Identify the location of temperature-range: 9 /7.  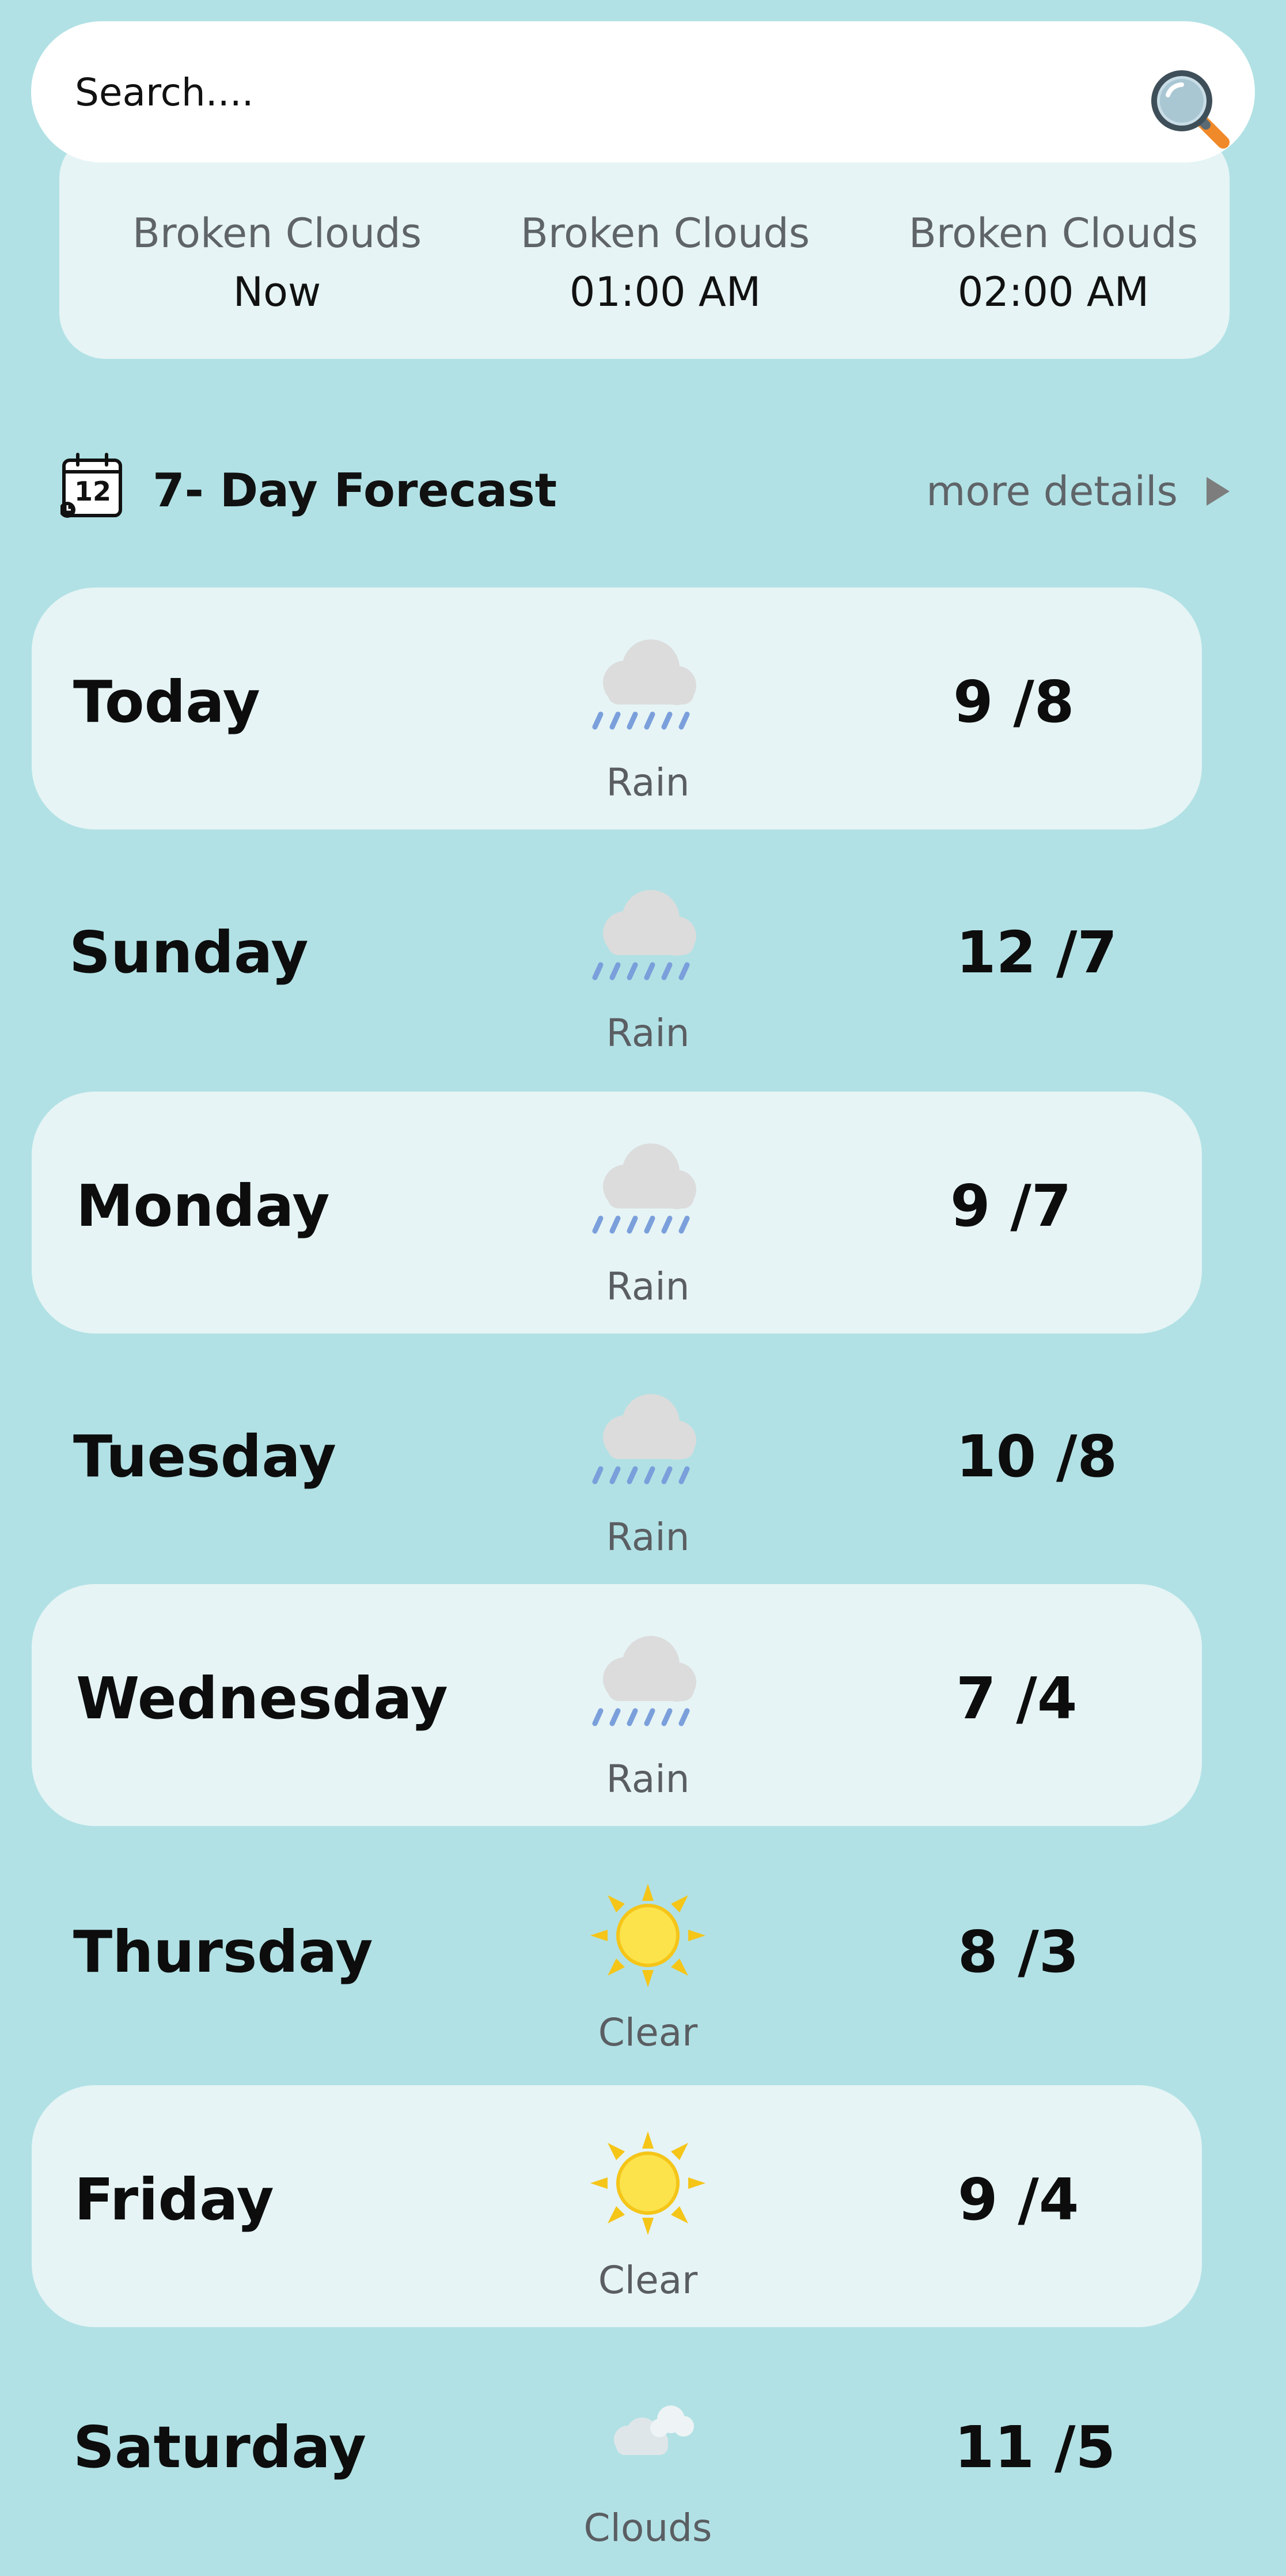
(1011, 1206).